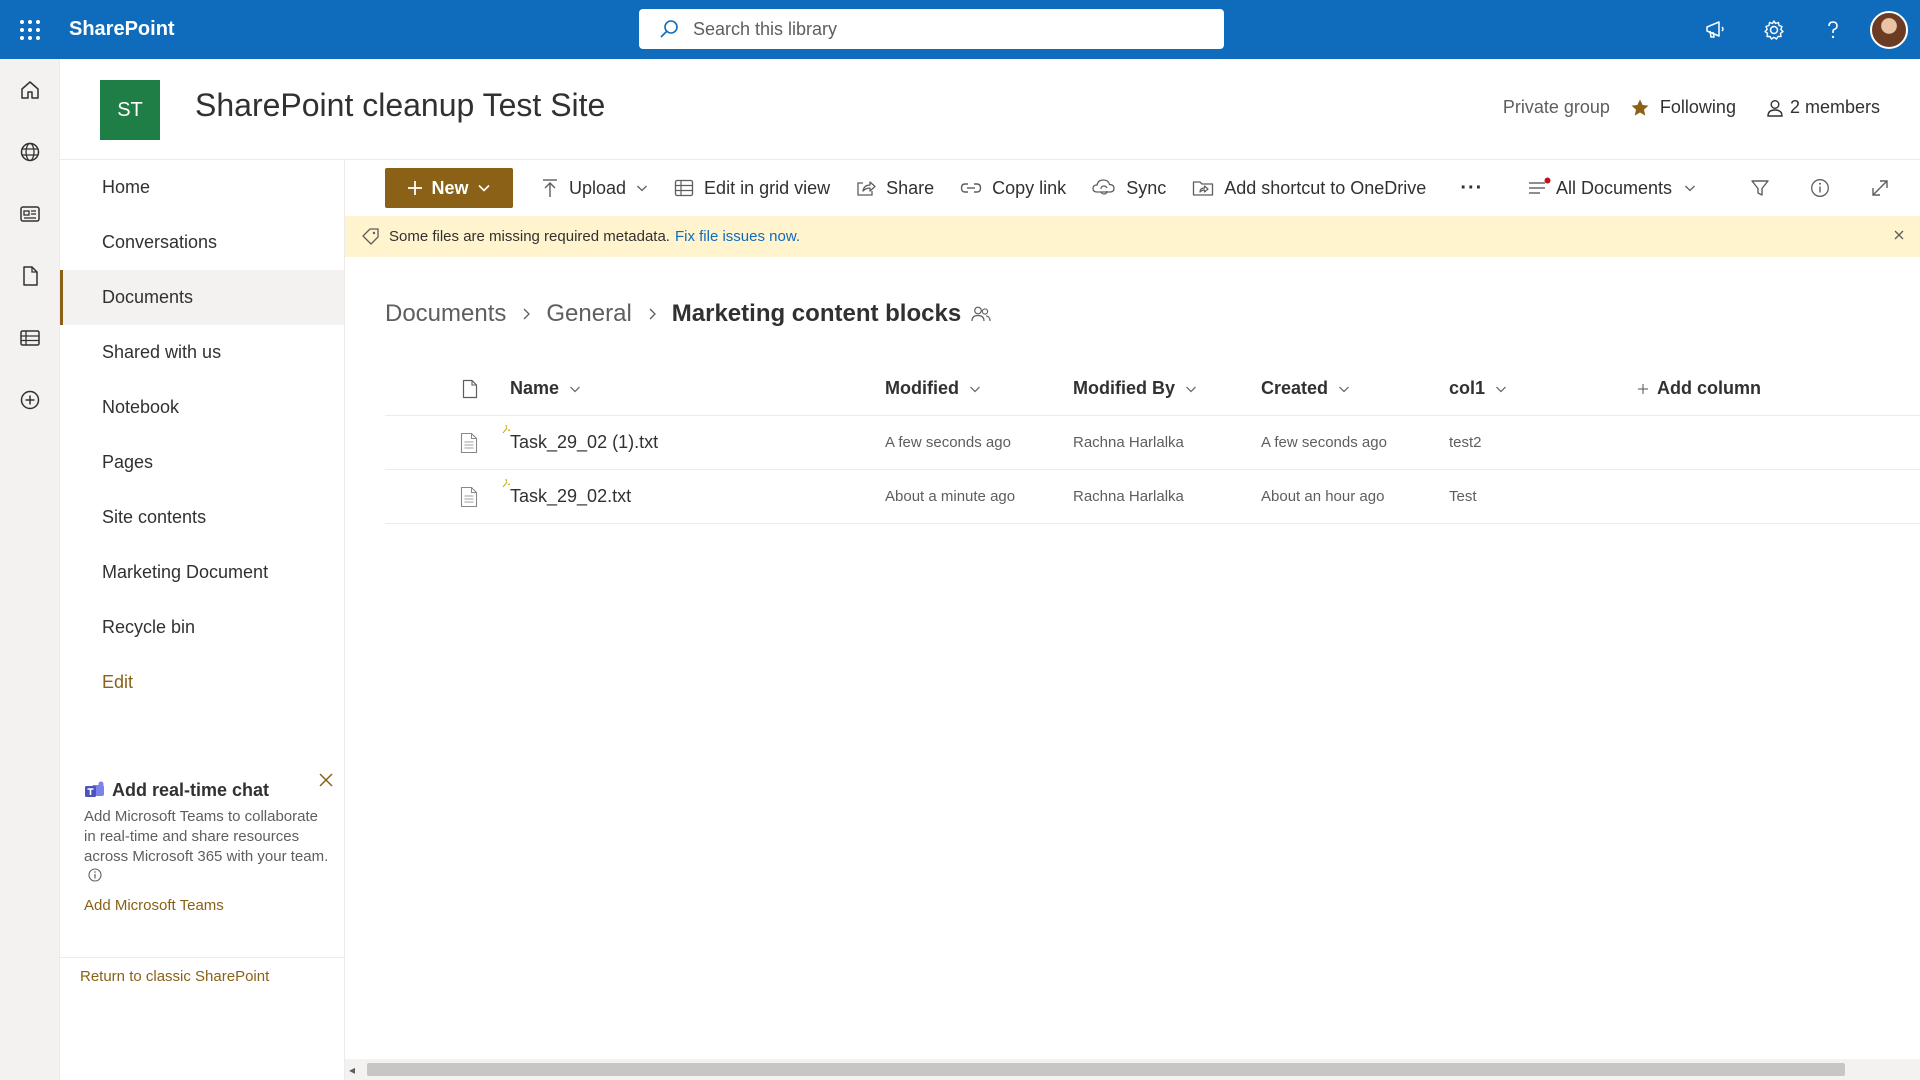 Image resolution: width=1920 pixels, height=1080 pixels. I want to click on banner-close-button, so click(1899, 237).